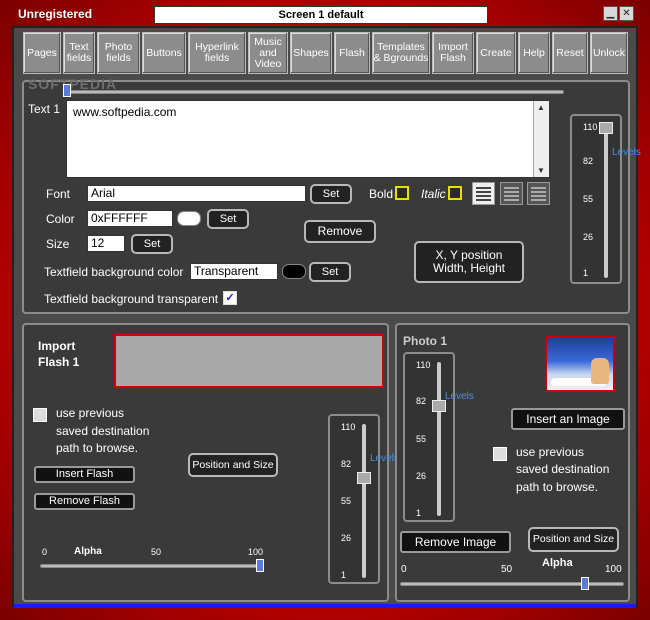 This screenshot has height=620, width=650. I want to click on tab-buttons: Buttons, so click(164, 53).